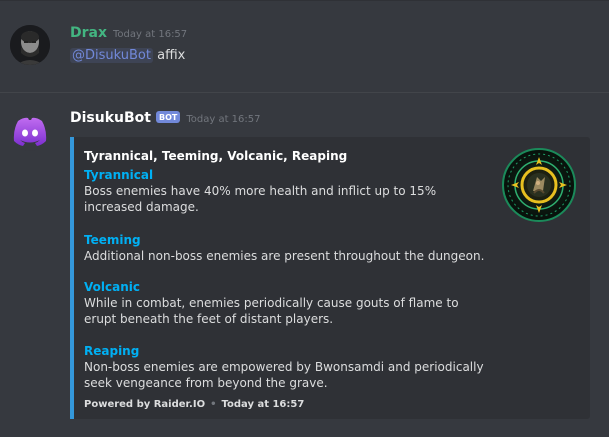 The width and height of the screenshot is (609, 437). What do you see at coordinates (263, 404) in the screenshot?
I see `footer-timestamp: Today at 16:57` at bounding box center [263, 404].